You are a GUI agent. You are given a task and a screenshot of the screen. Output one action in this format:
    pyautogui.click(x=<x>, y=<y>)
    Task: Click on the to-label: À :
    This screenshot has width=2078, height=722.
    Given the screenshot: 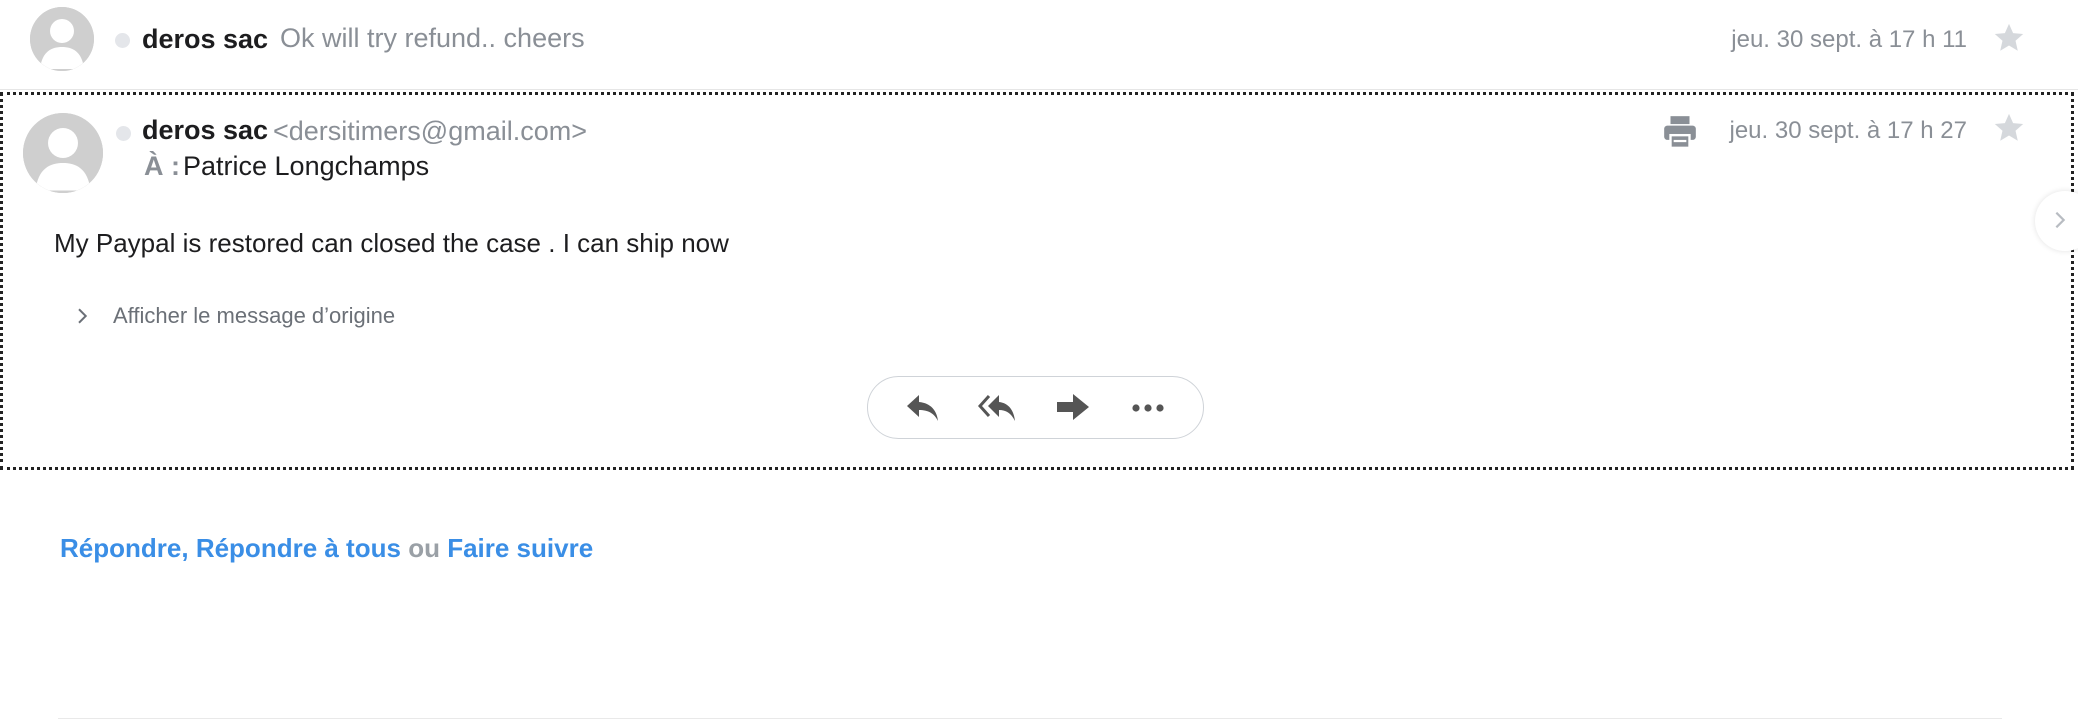 What is the action you would take?
    pyautogui.click(x=162, y=166)
    